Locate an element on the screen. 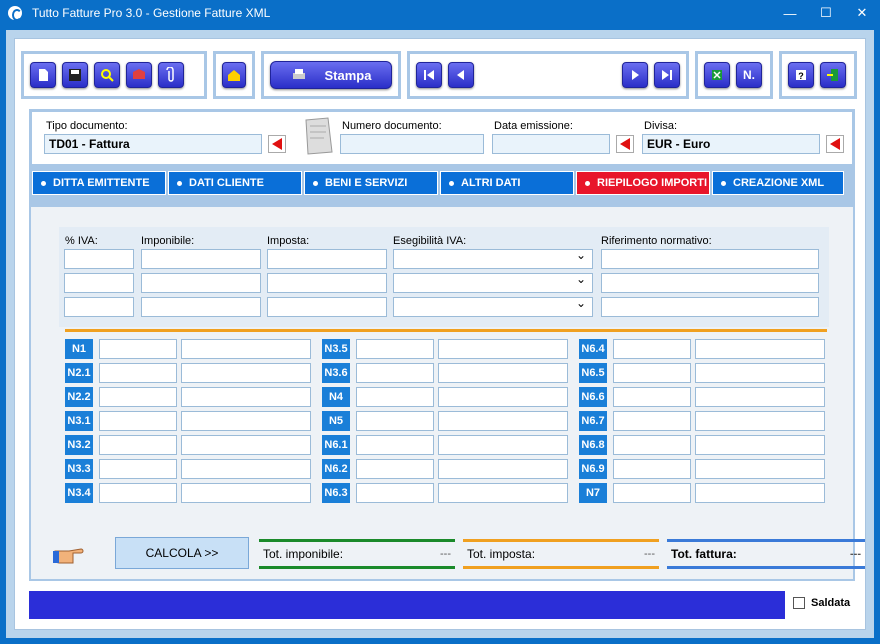 The width and height of the screenshot is (880, 644). totale-imposta-value: --- is located at coordinates (649, 554).